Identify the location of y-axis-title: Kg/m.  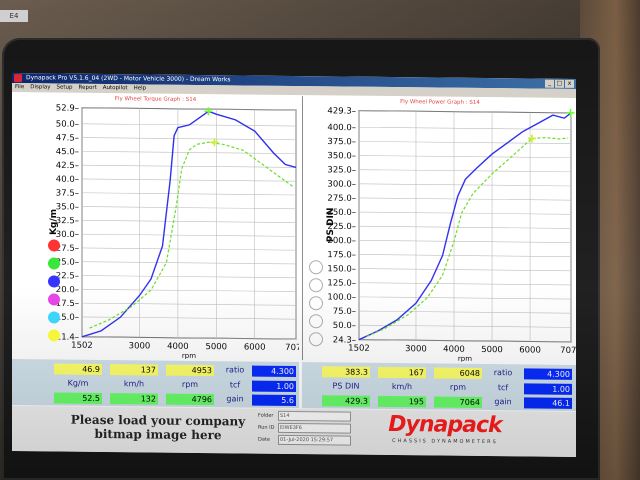
(54, 222).